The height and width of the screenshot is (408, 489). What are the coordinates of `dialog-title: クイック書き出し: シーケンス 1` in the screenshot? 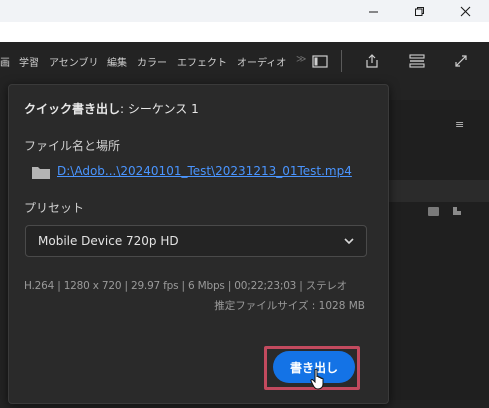 It's located at (111, 108).